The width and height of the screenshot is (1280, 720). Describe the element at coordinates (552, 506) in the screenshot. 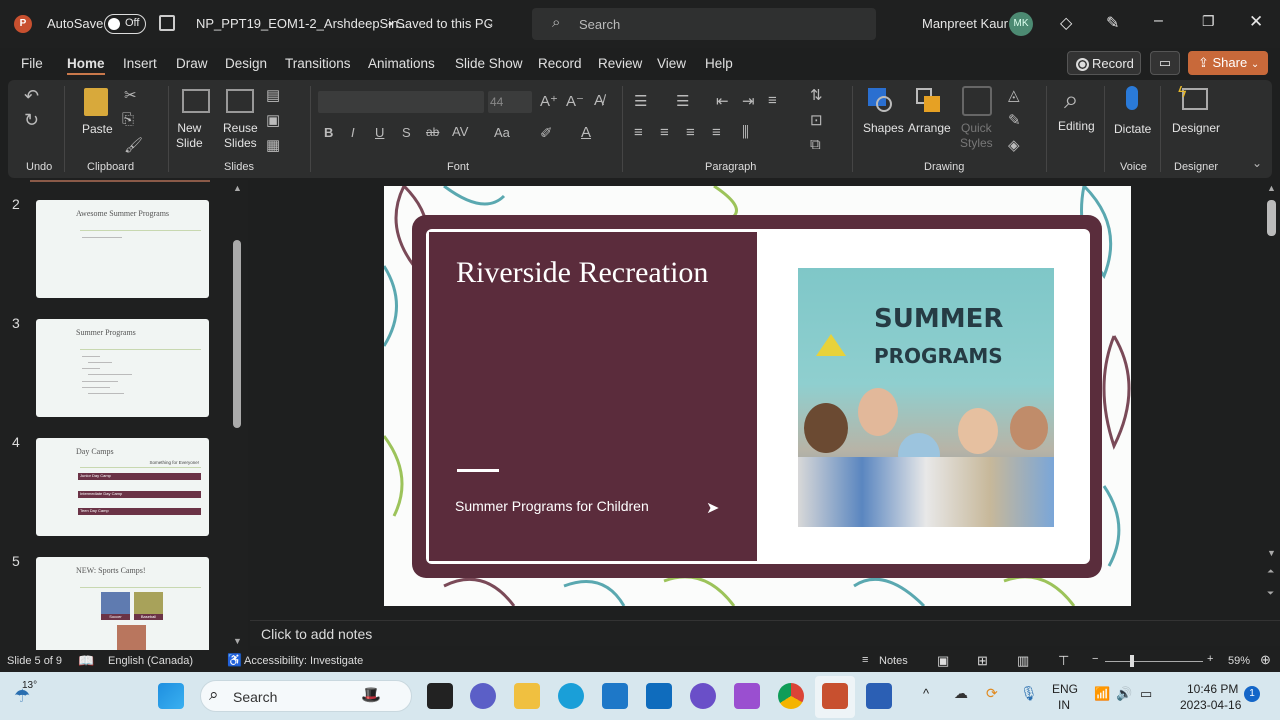

I see `slide-subtitle: Summer Programs for Children` at that location.